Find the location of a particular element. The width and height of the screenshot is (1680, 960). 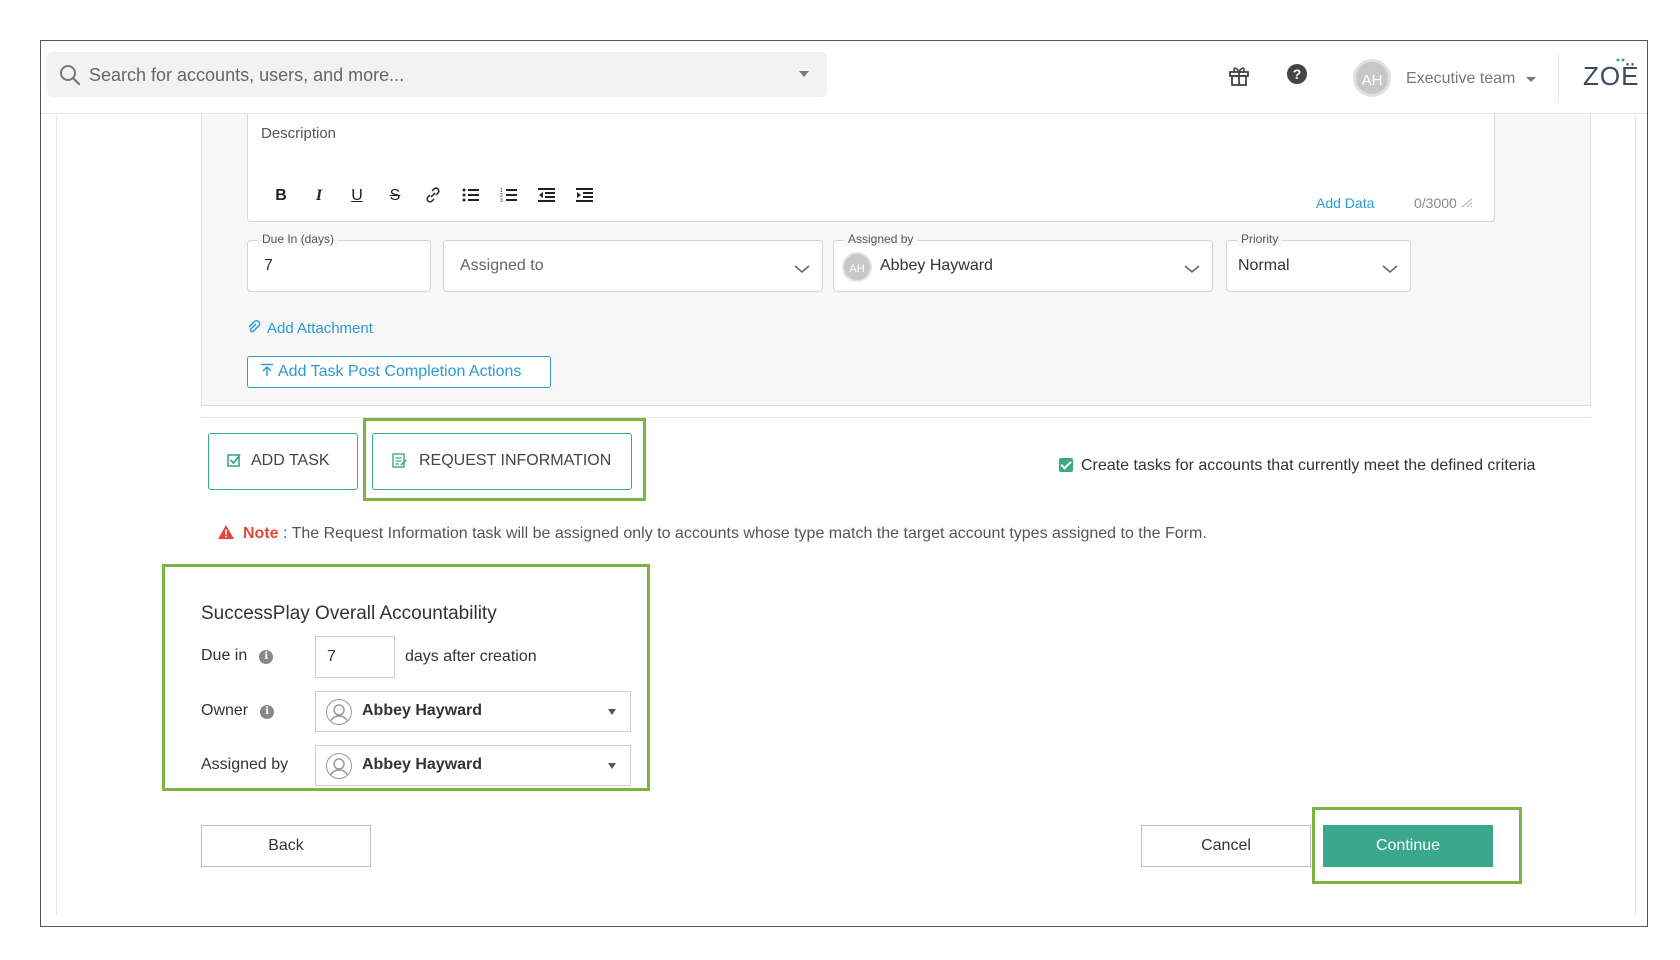

priority-select: Priority Normal is located at coordinates (1318, 262).